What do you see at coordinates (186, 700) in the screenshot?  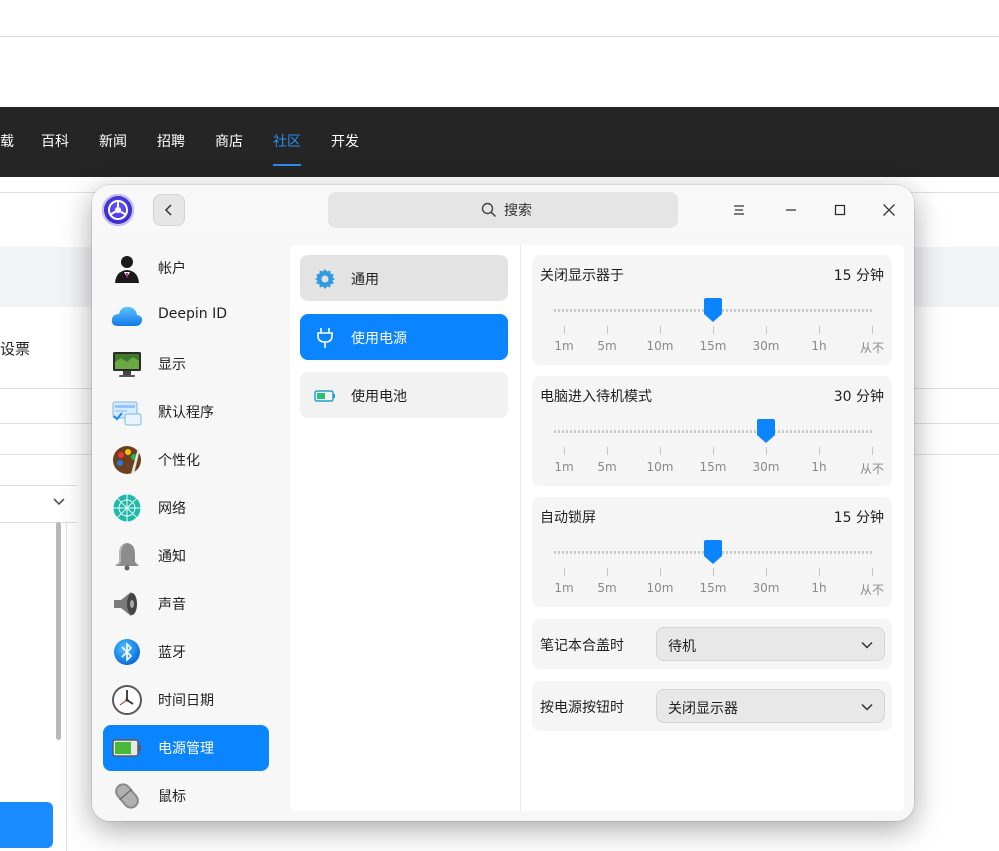 I see `sidebar-item-datetime: 时间日期` at bounding box center [186, 700].